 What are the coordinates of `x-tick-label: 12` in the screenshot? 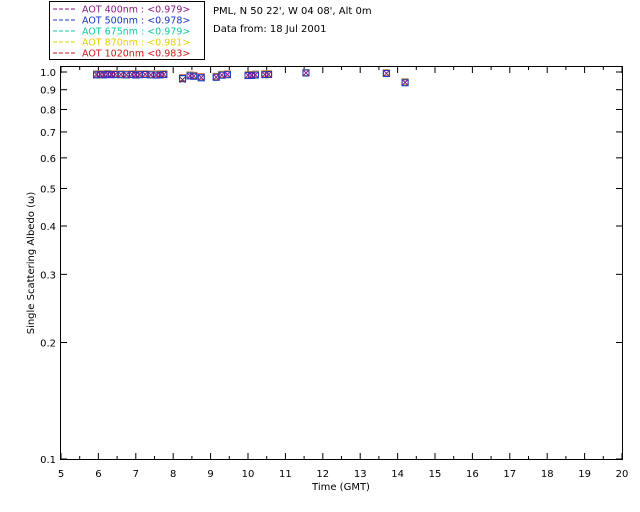 It's located at (322, 474).